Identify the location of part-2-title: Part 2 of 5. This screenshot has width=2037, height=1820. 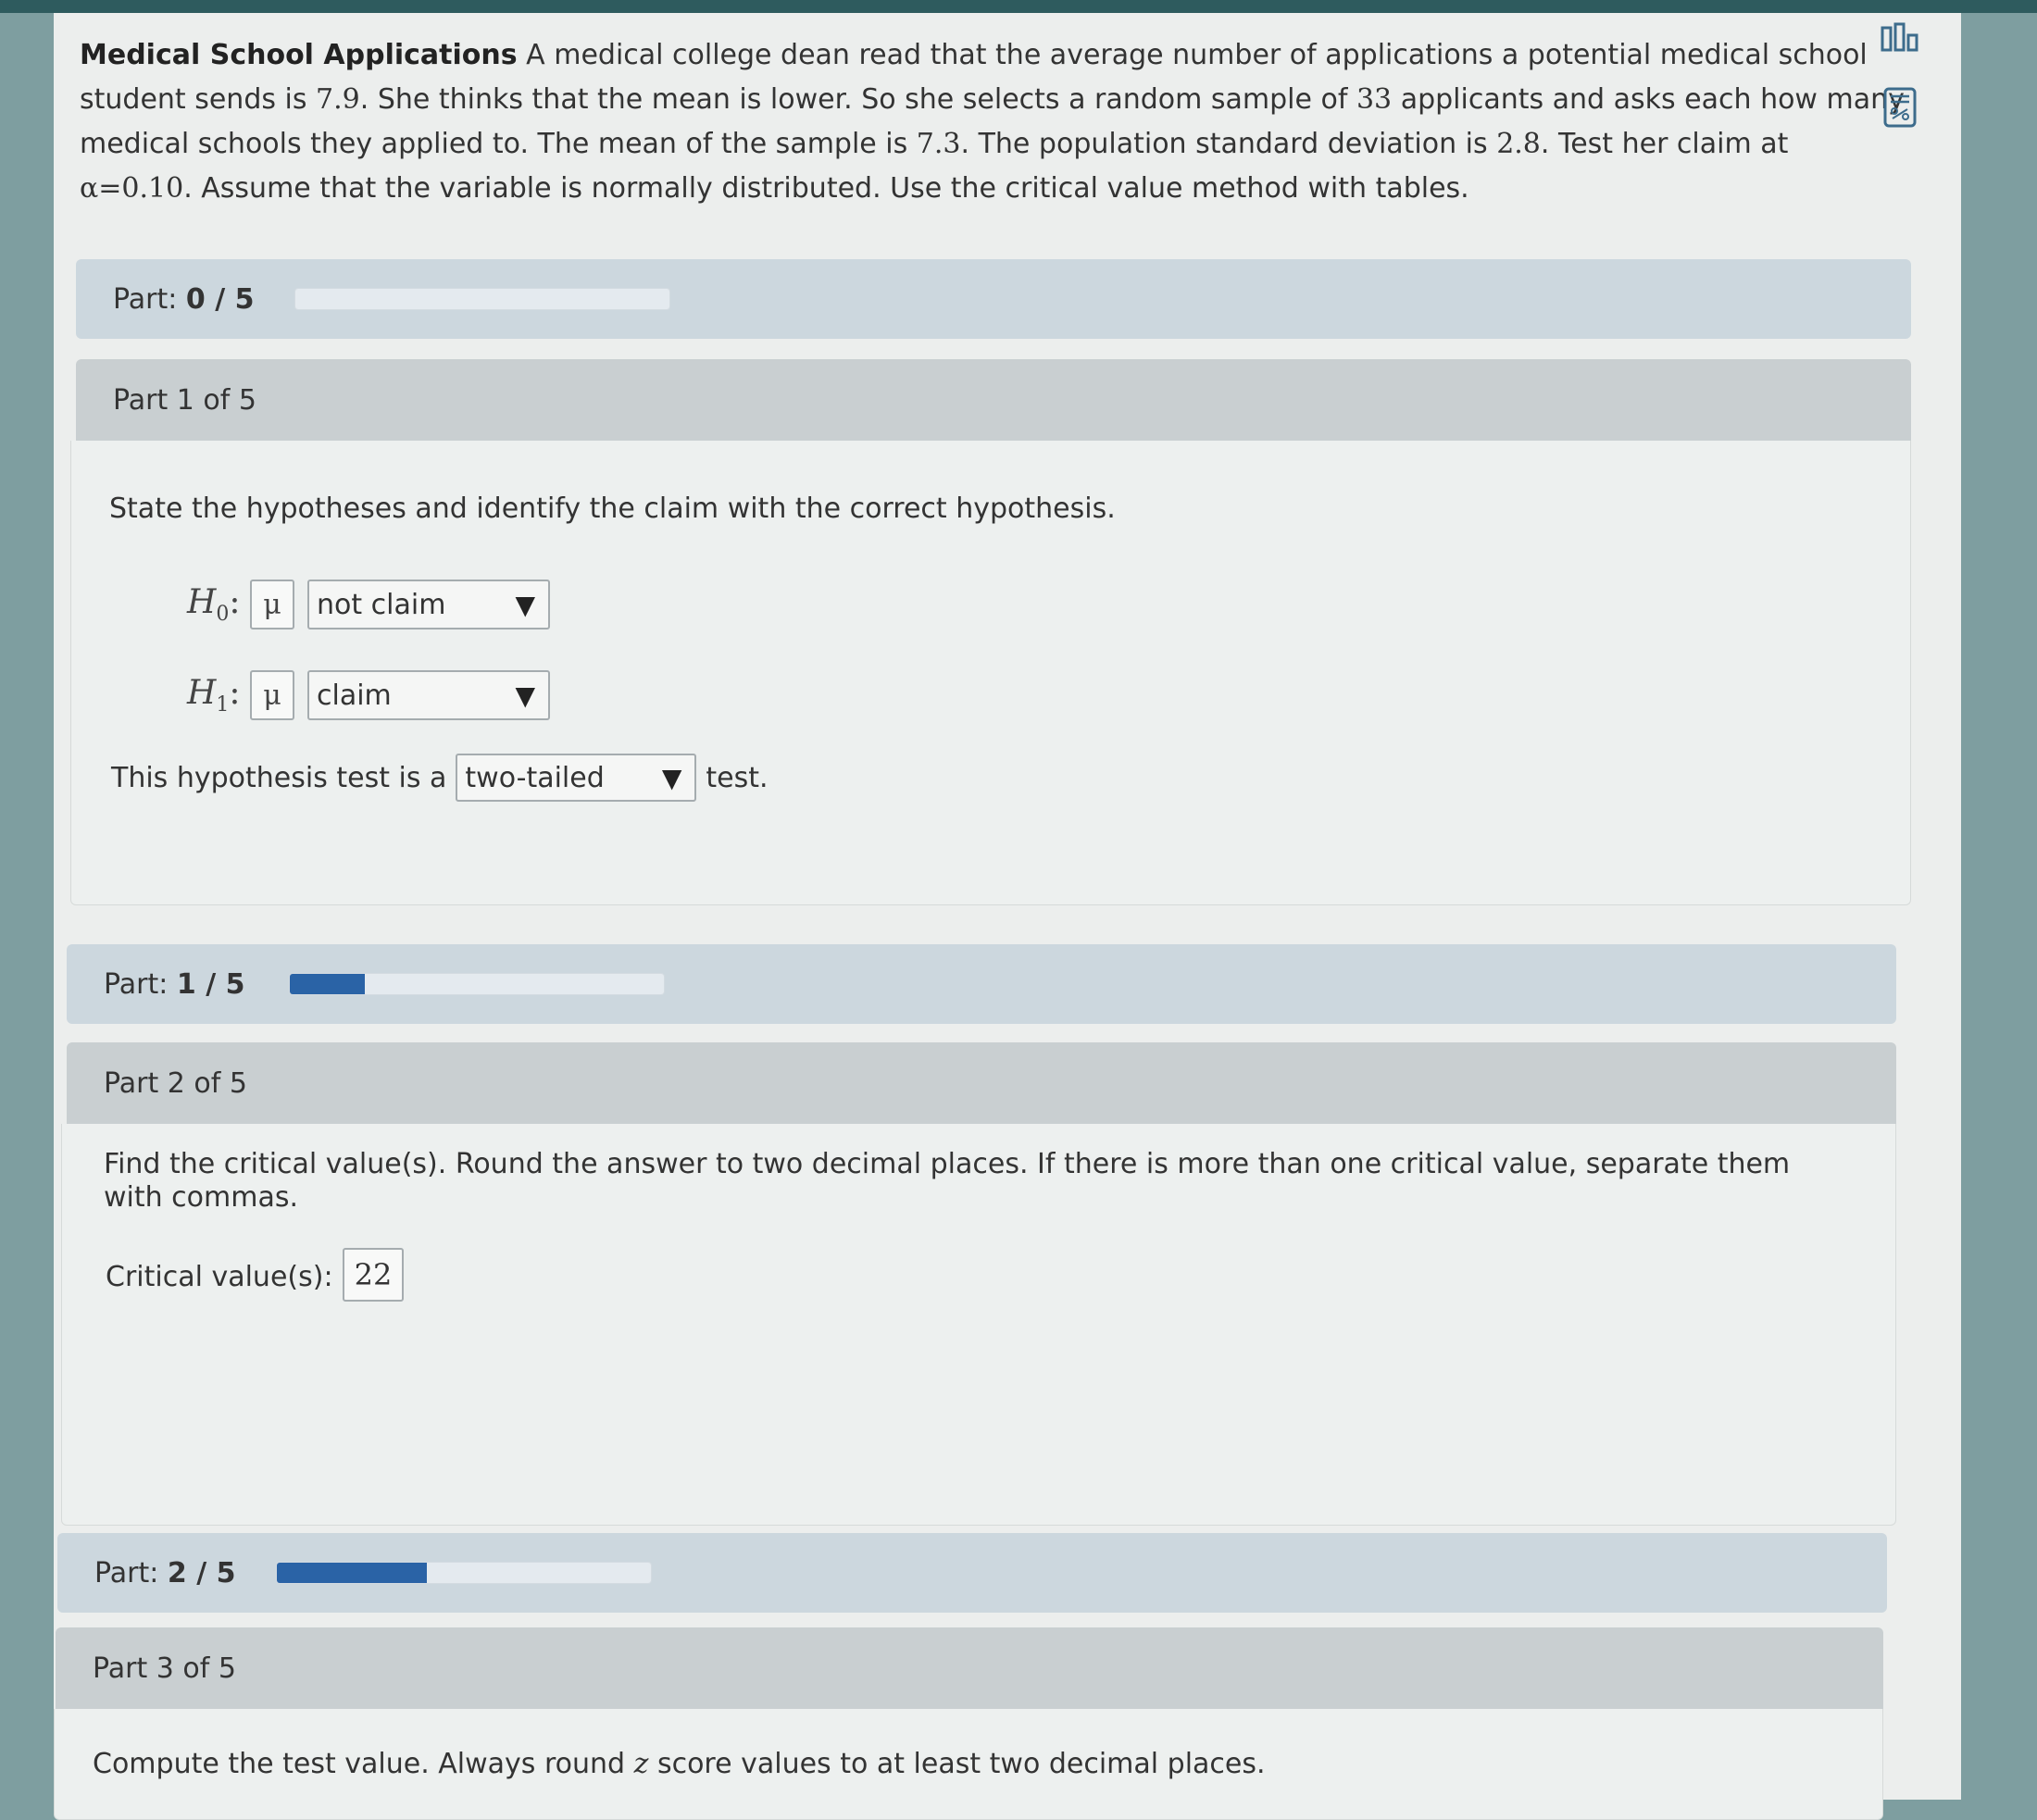
(175, 1083).